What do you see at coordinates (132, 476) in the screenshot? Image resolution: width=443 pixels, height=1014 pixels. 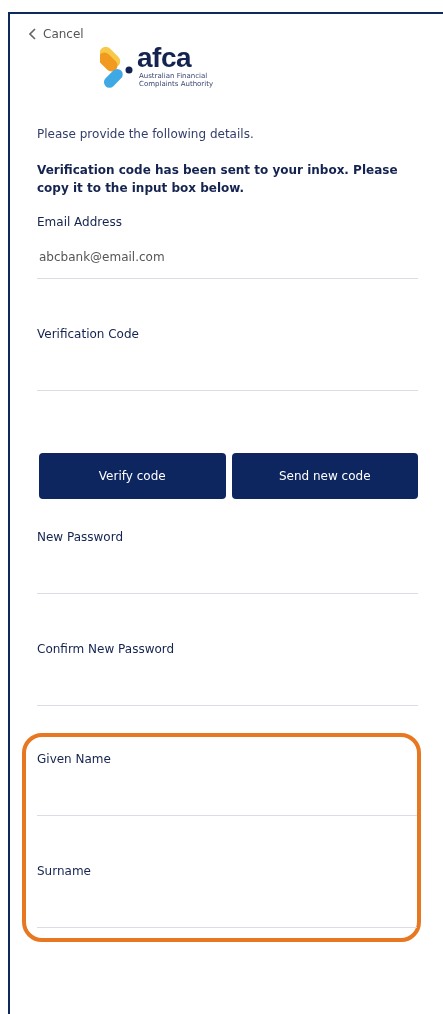 I see `verify-button: Verify code` at bounding box center [132, 476].